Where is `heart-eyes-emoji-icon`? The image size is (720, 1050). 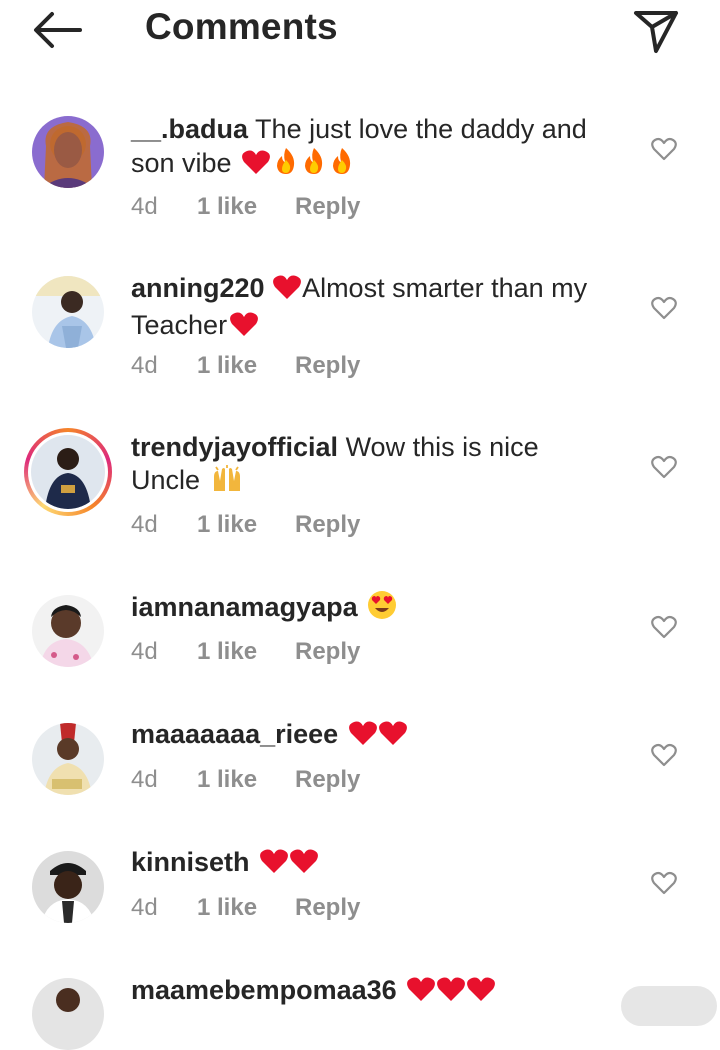
heart-eyes-emoji-icon is located at coordinates (382, 609).